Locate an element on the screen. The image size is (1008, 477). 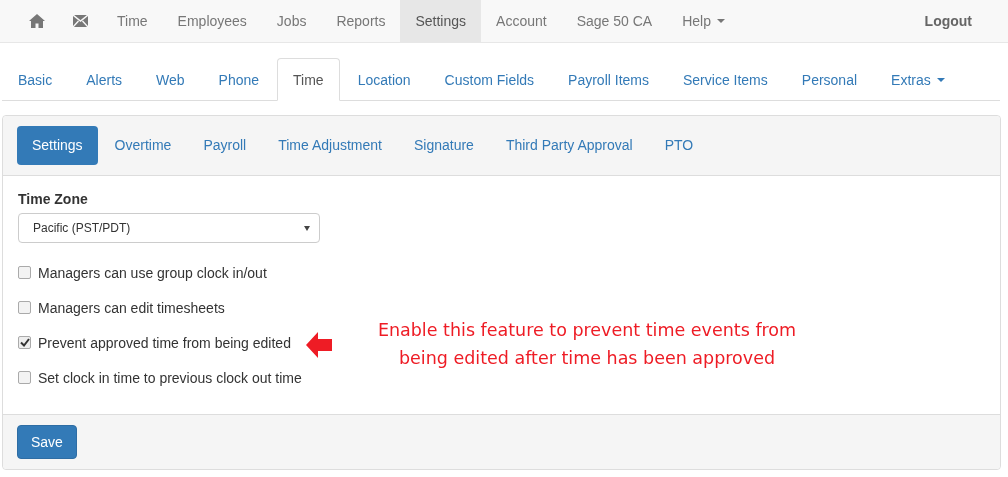
time-zone-select: Pacific (PST/PDT) is located at coordinates (169, 228).